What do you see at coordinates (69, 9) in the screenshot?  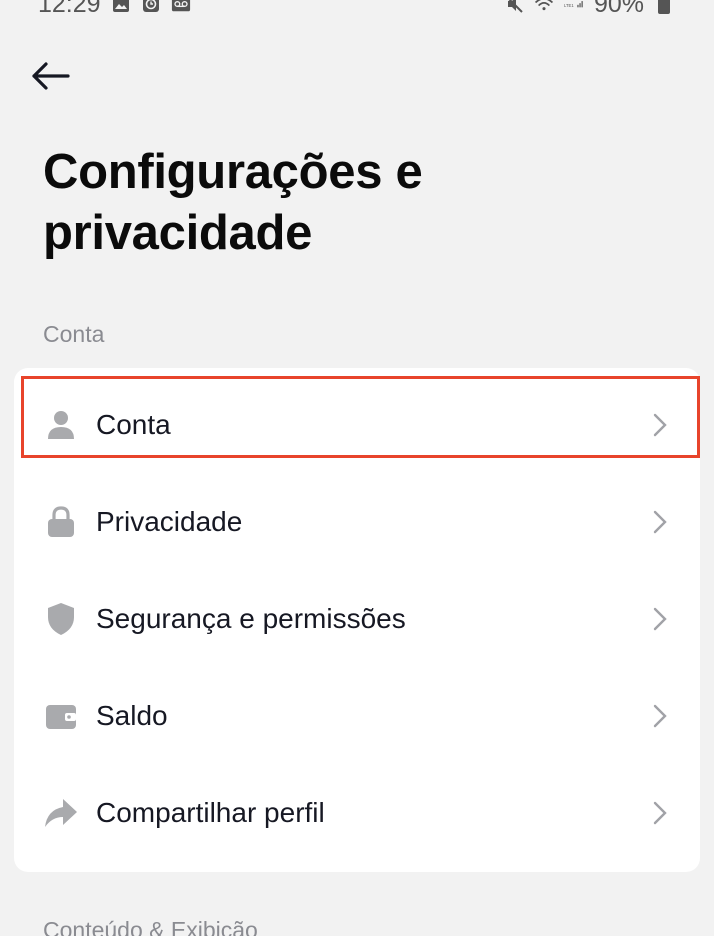 I see `status-time: 12:29` at bounding box center [69, 9].